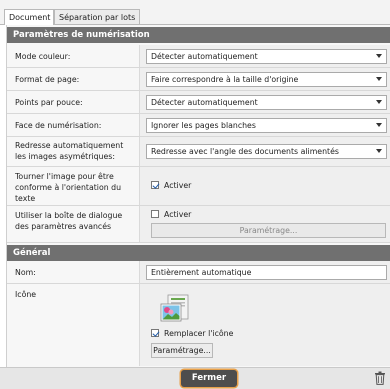  I want to click on scan-face-select: Ignorer les pages blanches, so click(266, 125).